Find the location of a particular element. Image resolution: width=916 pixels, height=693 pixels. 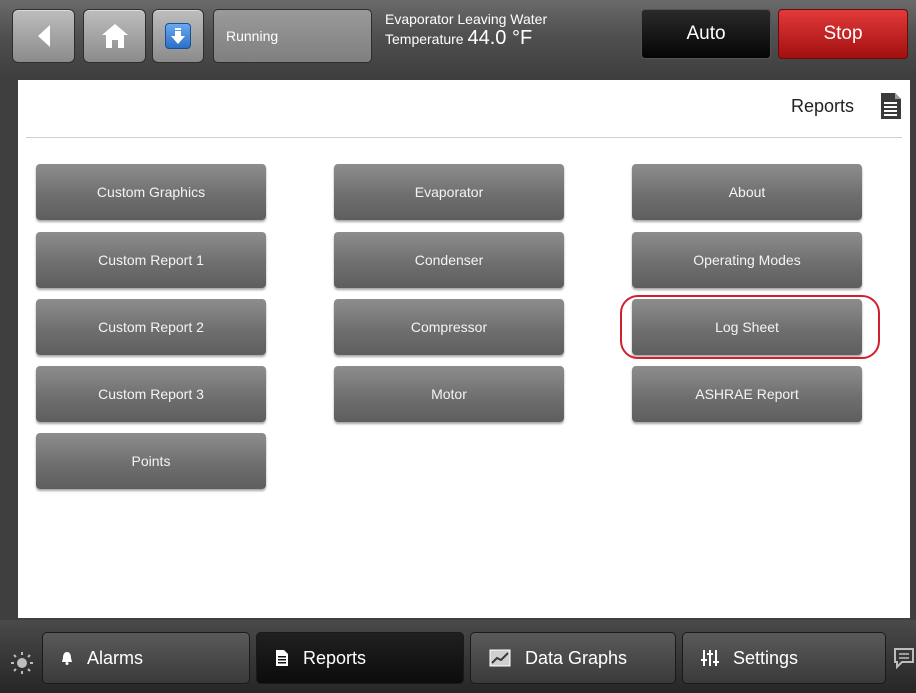

tab-settings: Settings is located at coordinates (784, 658).